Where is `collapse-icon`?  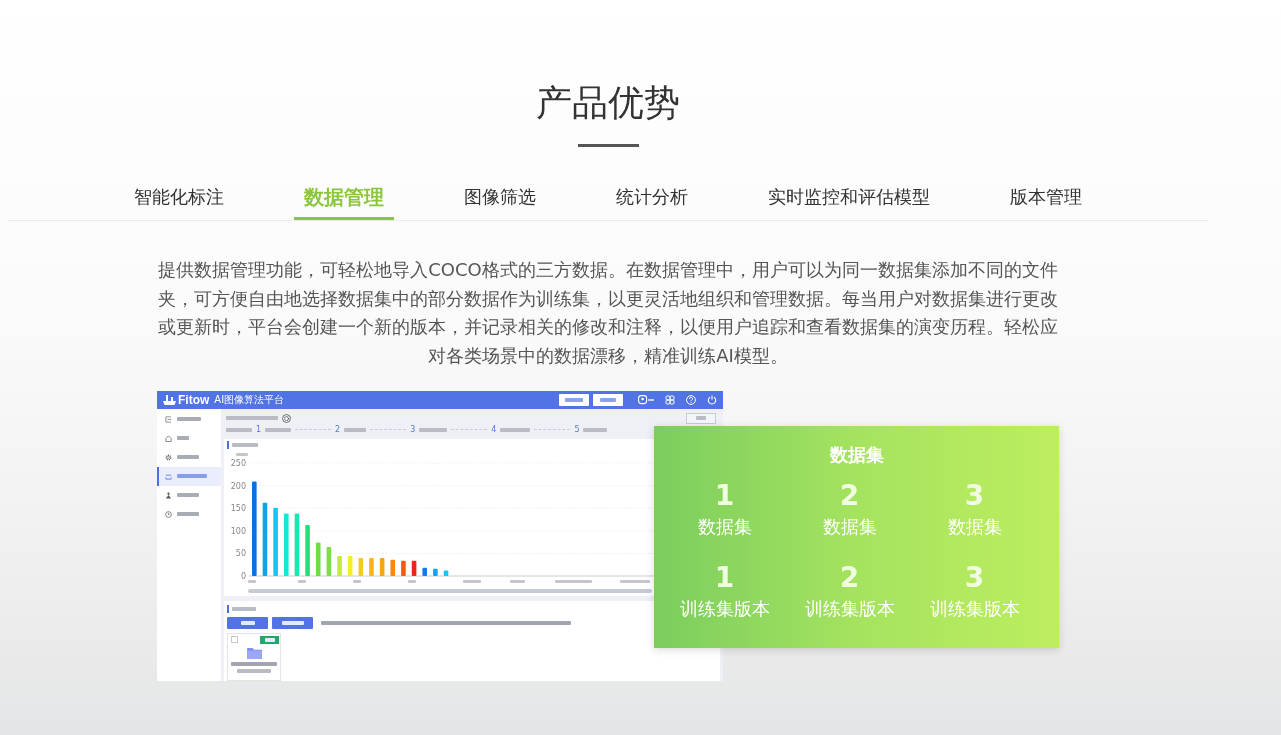
collapse-icon is located at coordinates (168, 419).